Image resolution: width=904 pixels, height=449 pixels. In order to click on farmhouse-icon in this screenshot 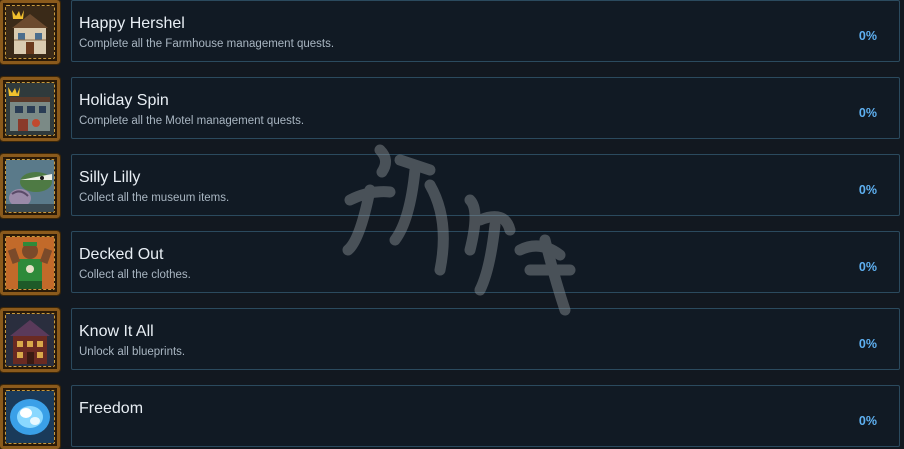, I will do `click(30, 32)`.